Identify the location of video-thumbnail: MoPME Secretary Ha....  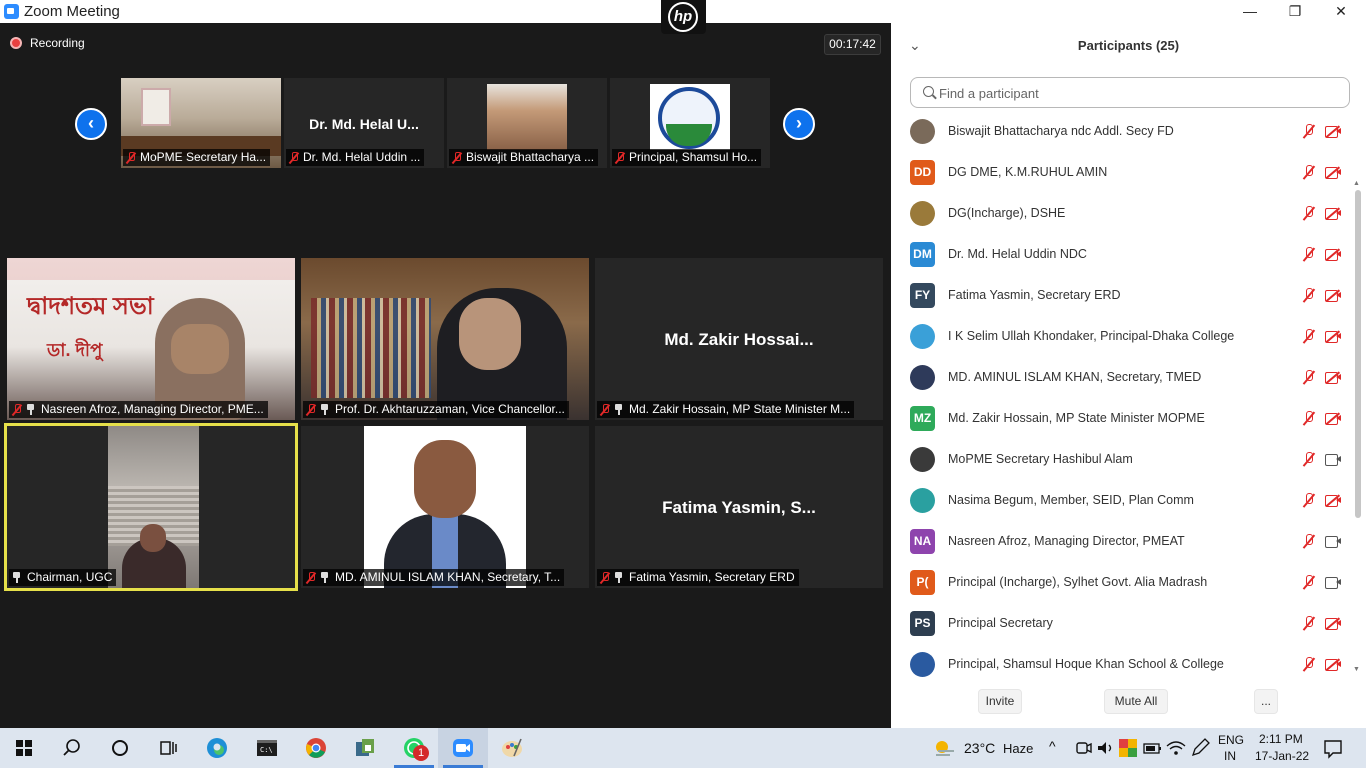
(201, 123).